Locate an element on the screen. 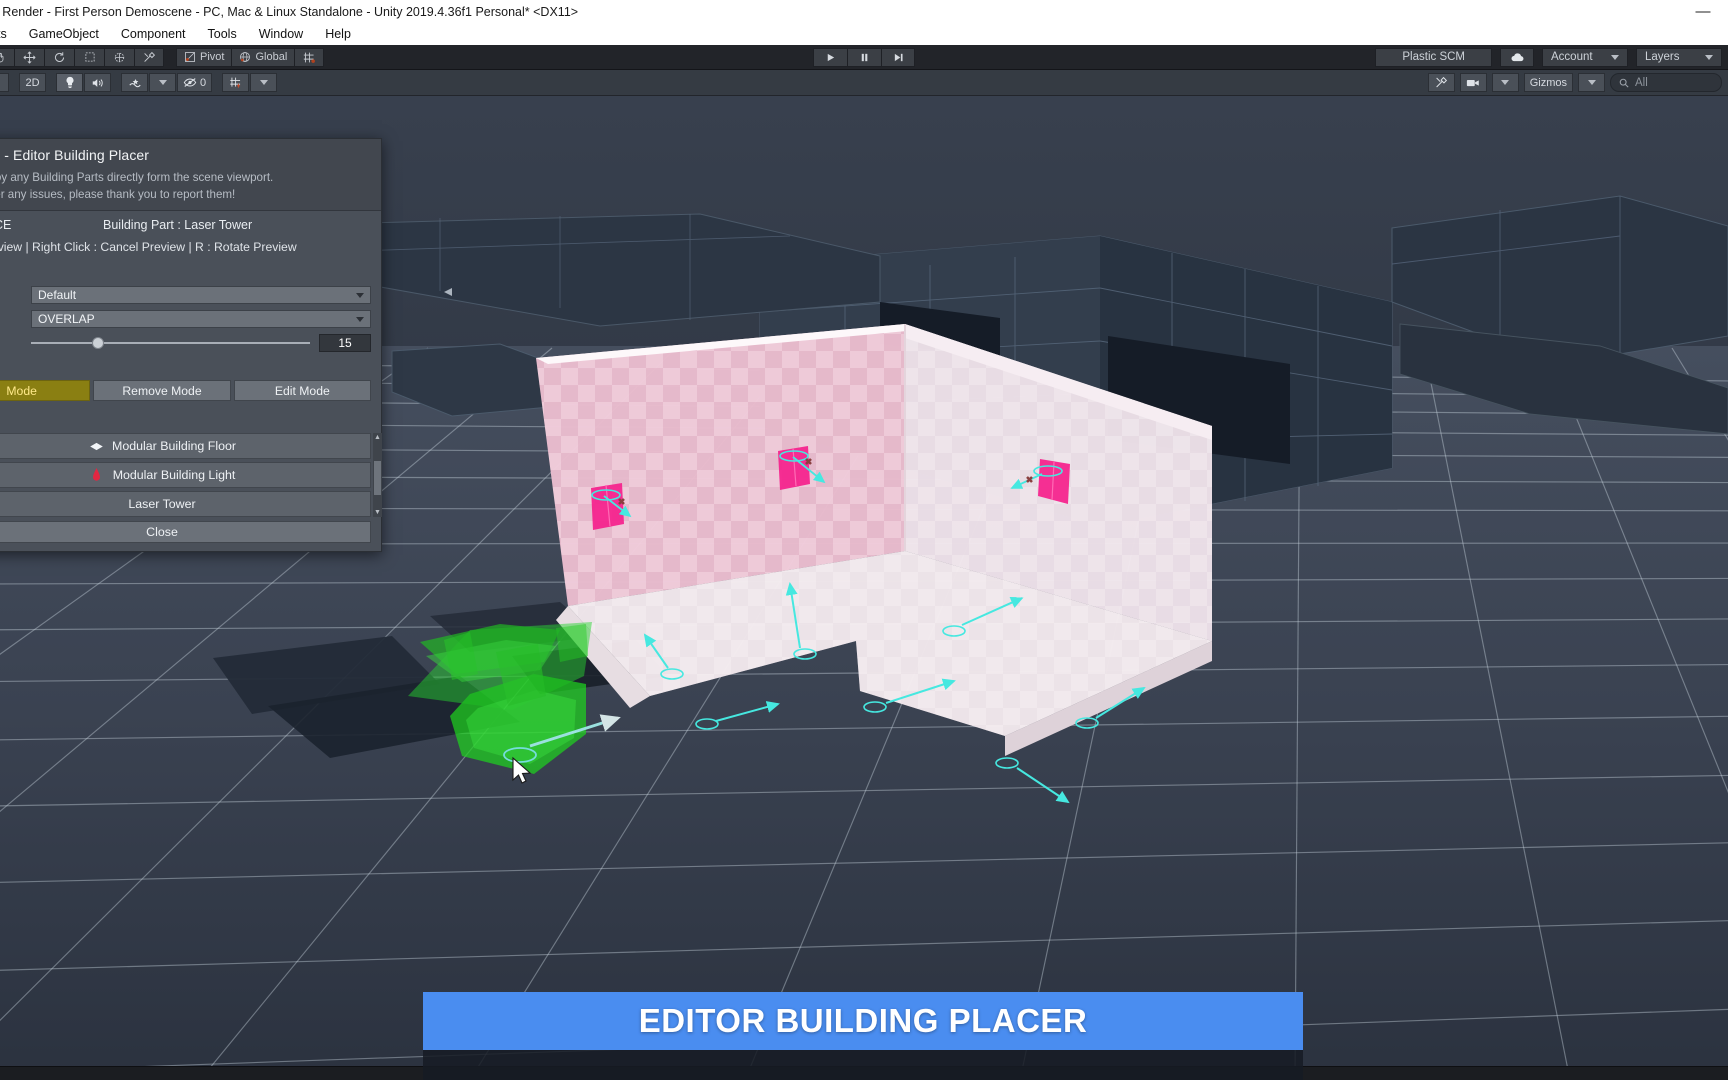  global-toggle-button: Global is located at coordinates (263, 57).